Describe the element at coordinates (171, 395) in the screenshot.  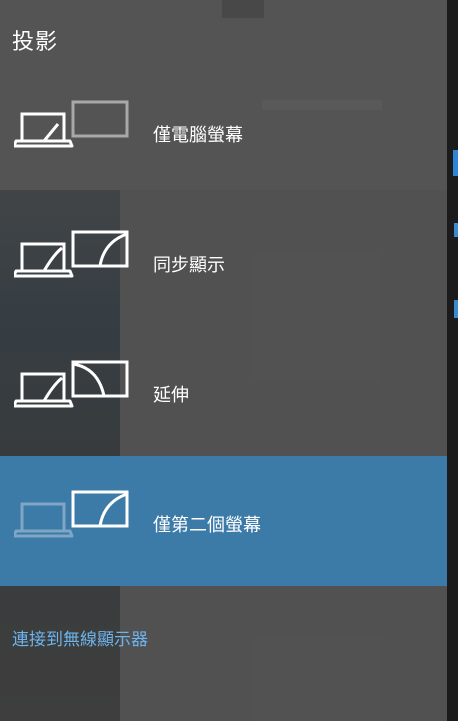
I see `option-label: 延伸` at that location.